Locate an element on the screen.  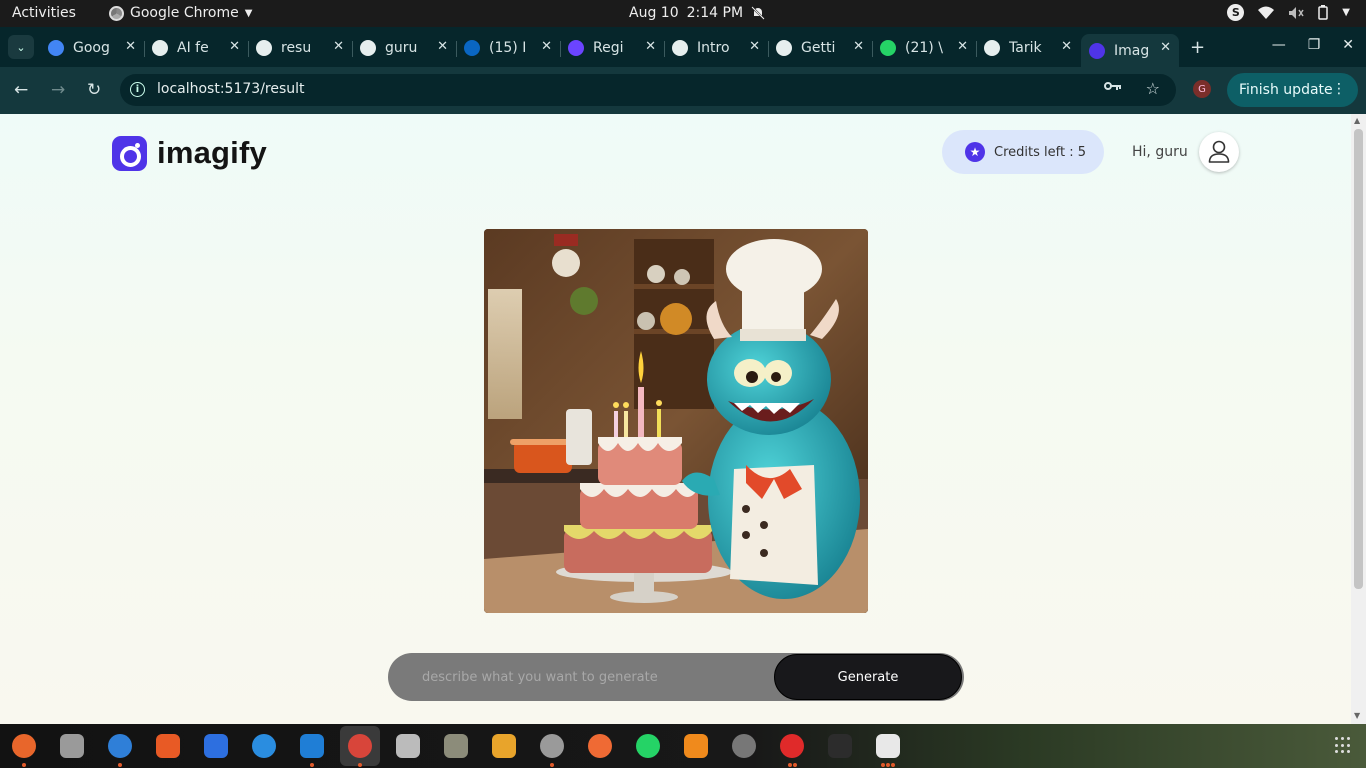
user-avatar is located at coordinates (1219, 152).